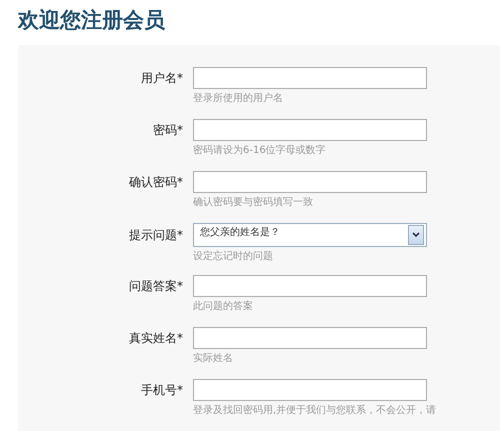  What do you see at coordinates (416, 235) in the screenshot?
I see `chevron-down-icon` at bounding box center [416, 235].